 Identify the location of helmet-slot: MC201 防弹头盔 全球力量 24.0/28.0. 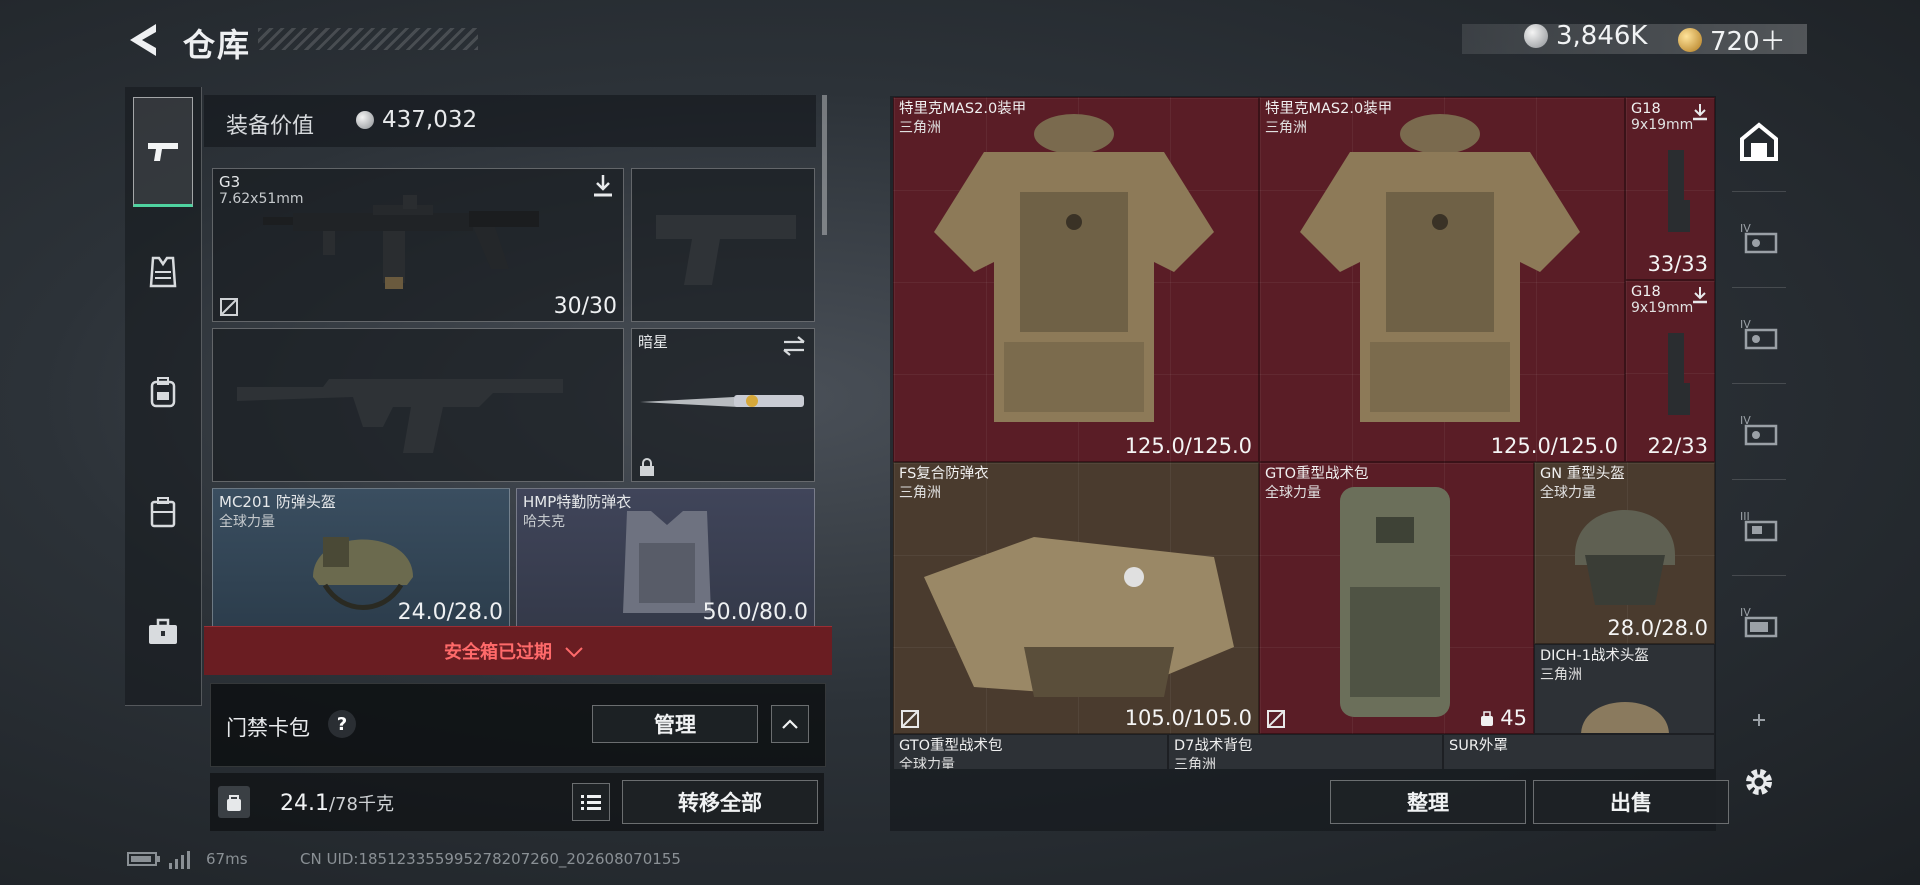
(361, 558).